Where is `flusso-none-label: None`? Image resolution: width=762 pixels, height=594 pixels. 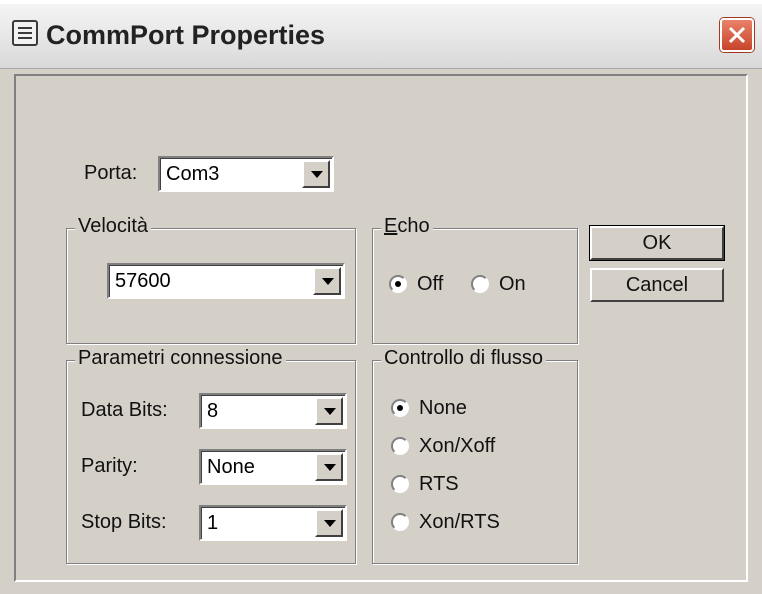
flusso-none-label: None is located at coordinates (443, 408).